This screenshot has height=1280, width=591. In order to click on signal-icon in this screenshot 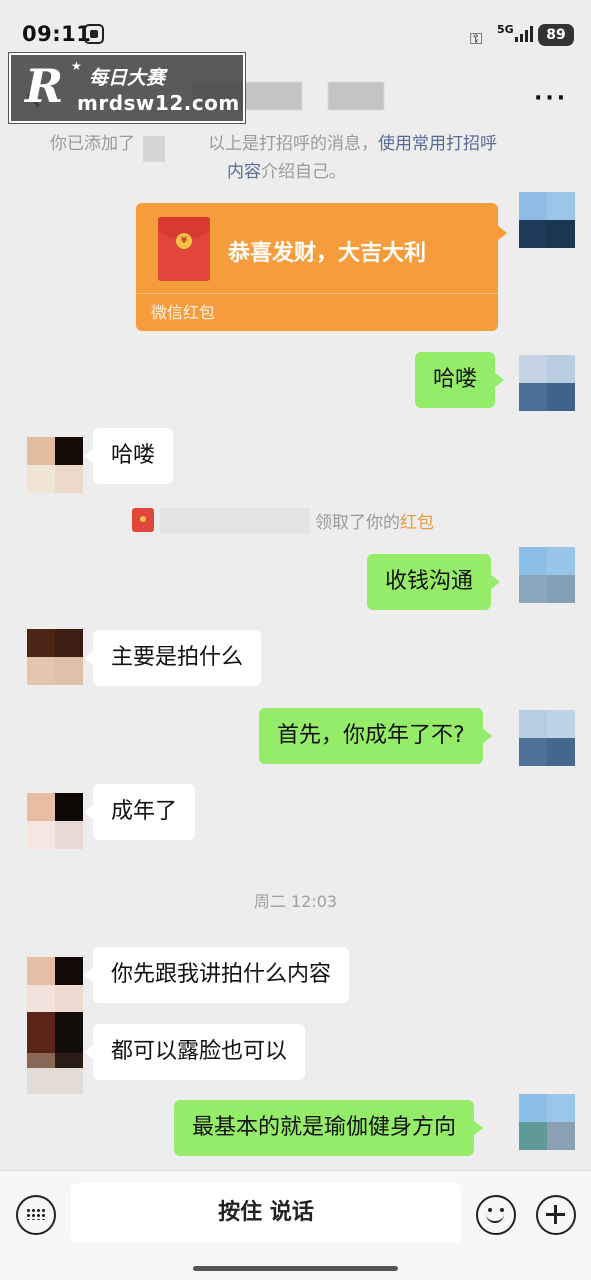, I will do `click(525, 34)`.